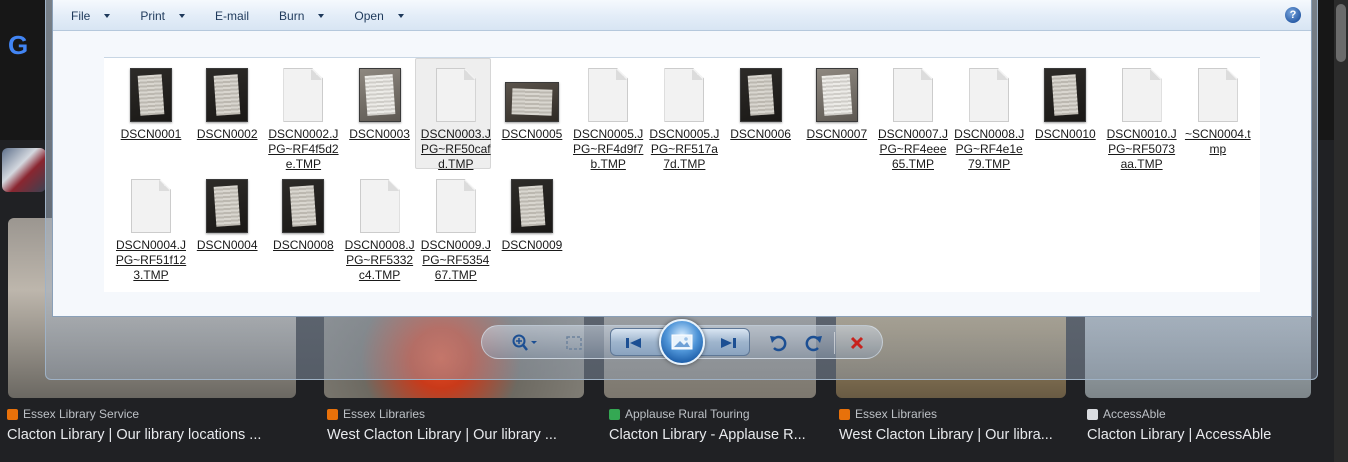  I want to click on file-name: DSCN0008, so click(303, 245).